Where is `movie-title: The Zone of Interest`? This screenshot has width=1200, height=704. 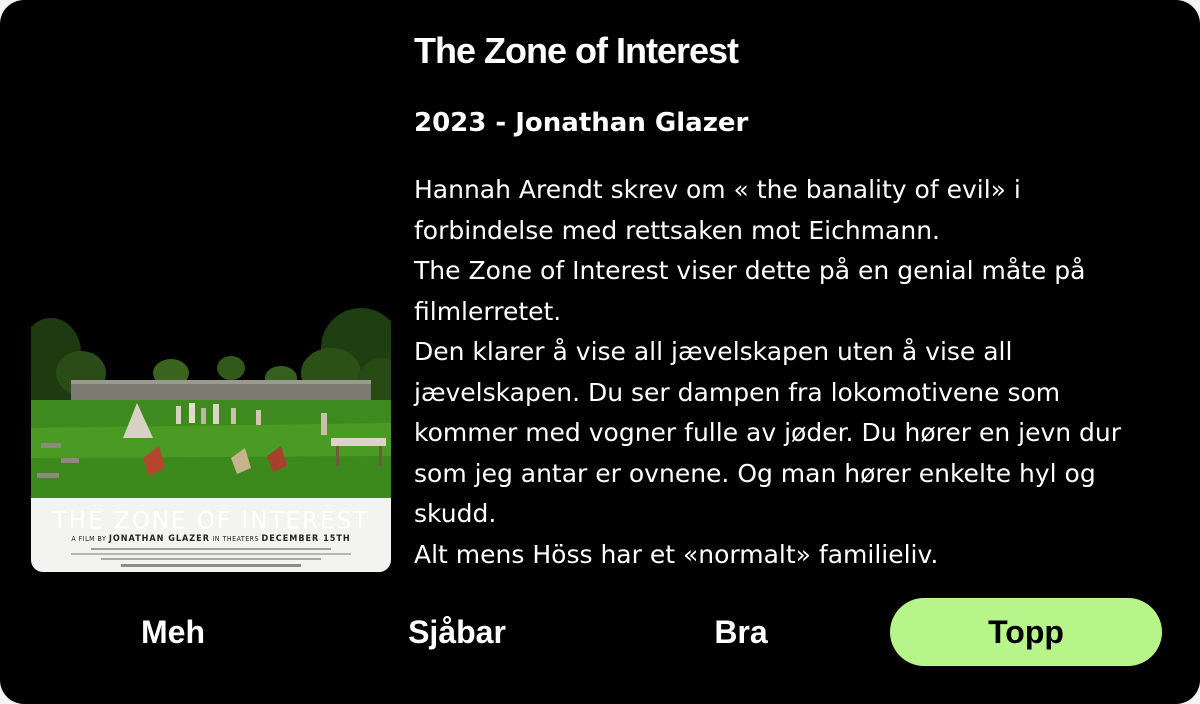 movie-title: The Zone of Interest is located at coordinates (576, 50).